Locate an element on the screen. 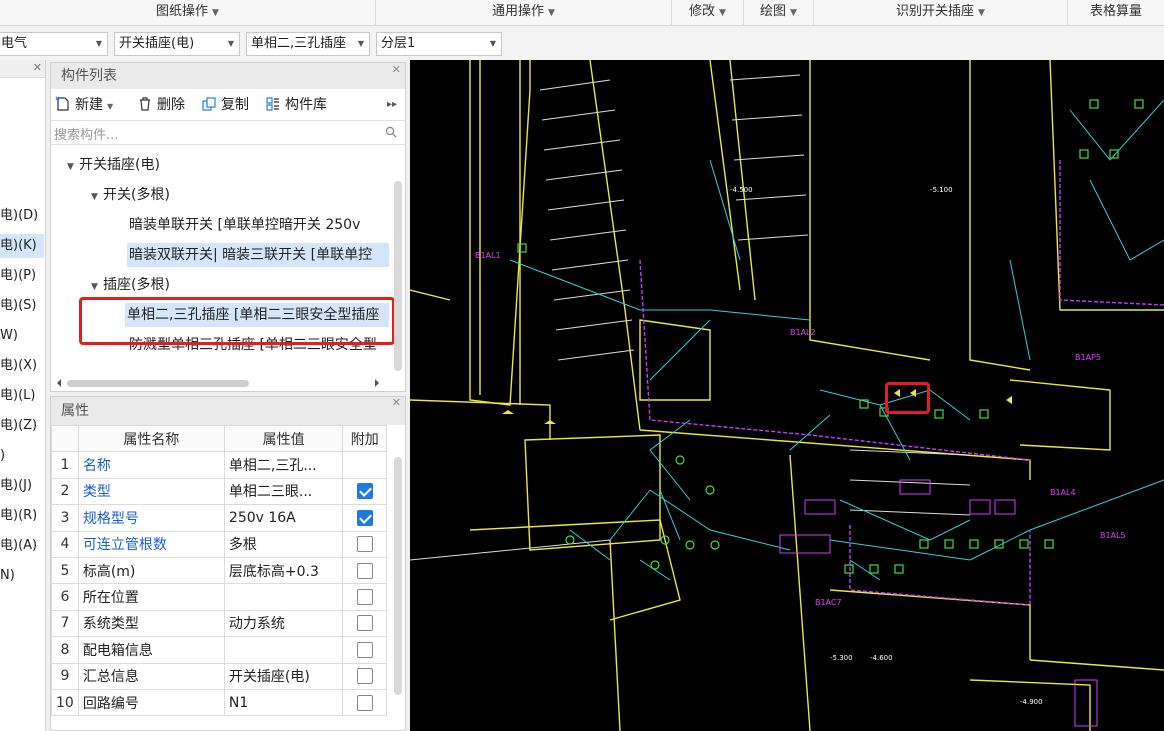 The image size is (1164, 731). copy-icon is located at coordinates (209, 104).